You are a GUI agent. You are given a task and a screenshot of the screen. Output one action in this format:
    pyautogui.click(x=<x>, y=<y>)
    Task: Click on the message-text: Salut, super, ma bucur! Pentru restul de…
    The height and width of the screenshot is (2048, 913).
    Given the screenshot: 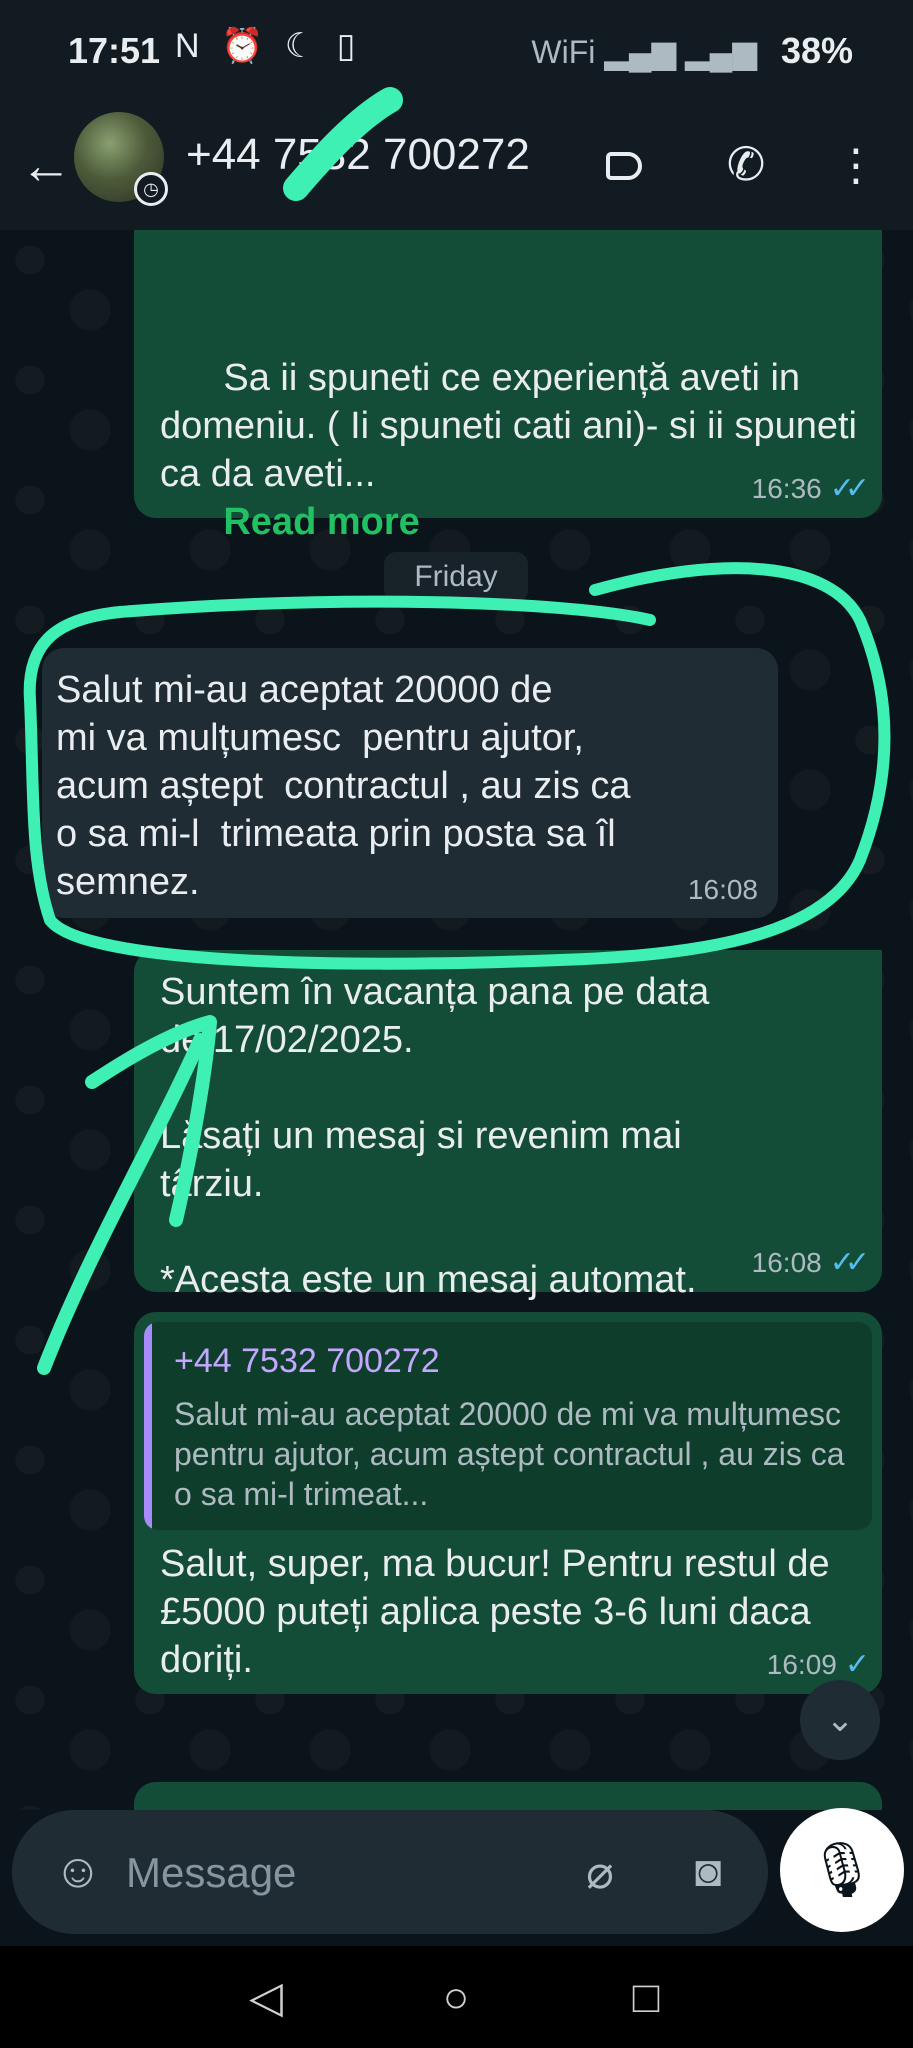 What is the action you would take?
    pyautogui.click(x=500, y=1612)
    